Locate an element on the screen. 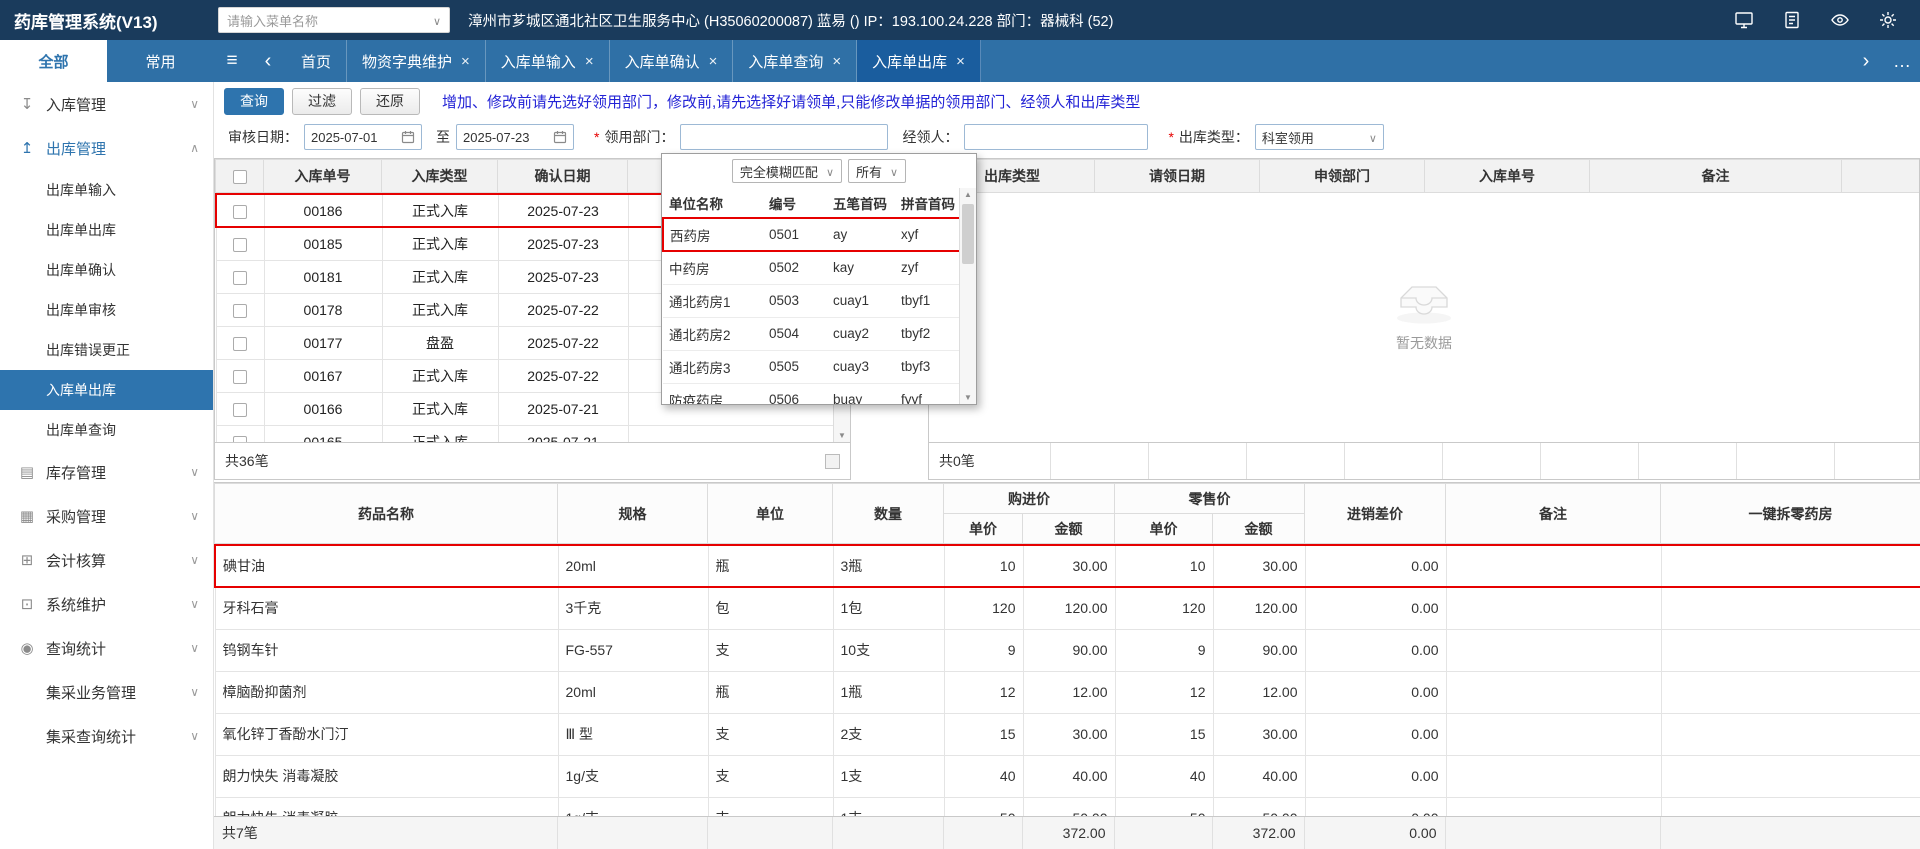 The height and width of the screenshot is (849, 1920). buy-amount-cell: 40.00 is located at coordinates (1069, 776).